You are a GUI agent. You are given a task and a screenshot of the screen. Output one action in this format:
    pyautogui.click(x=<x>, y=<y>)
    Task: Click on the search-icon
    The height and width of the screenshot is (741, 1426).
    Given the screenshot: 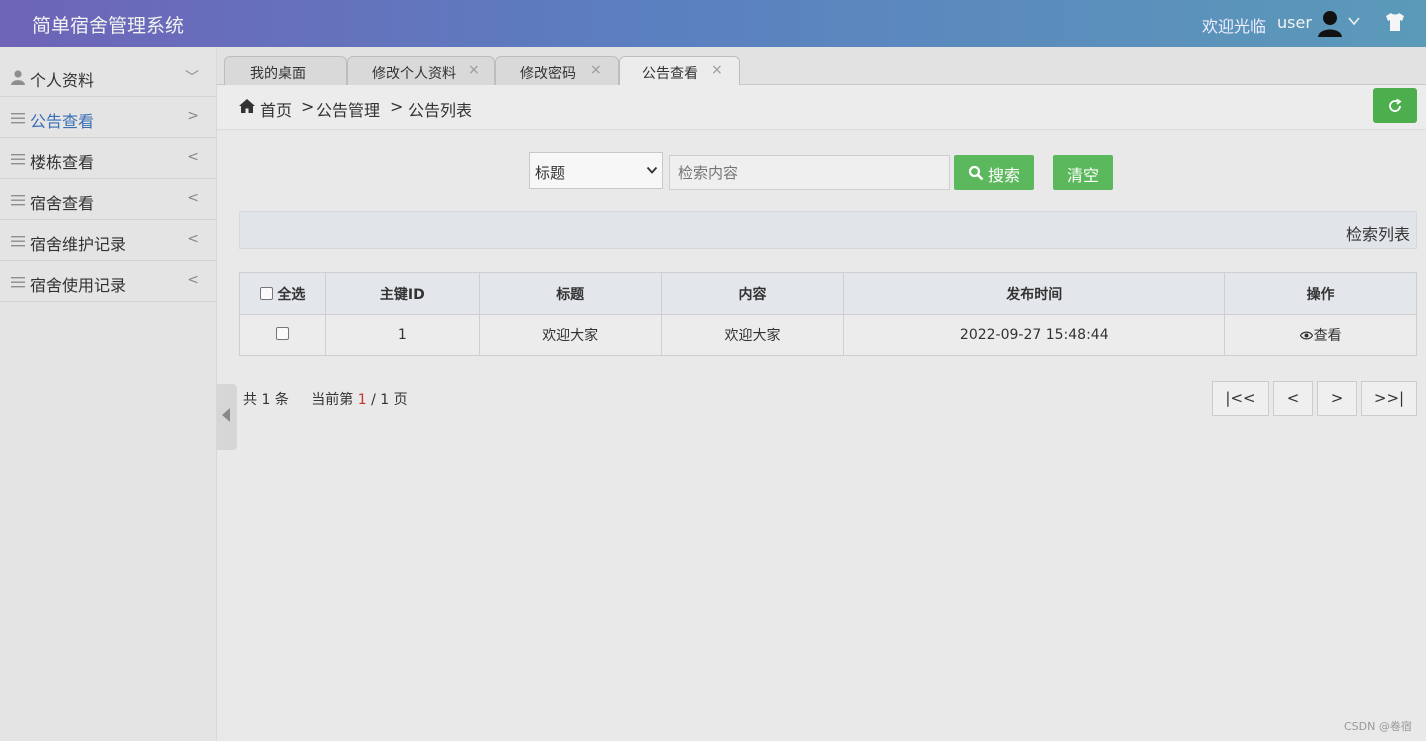 What is the action you would take?
    pyautogui.click(x=976, y=173)
    